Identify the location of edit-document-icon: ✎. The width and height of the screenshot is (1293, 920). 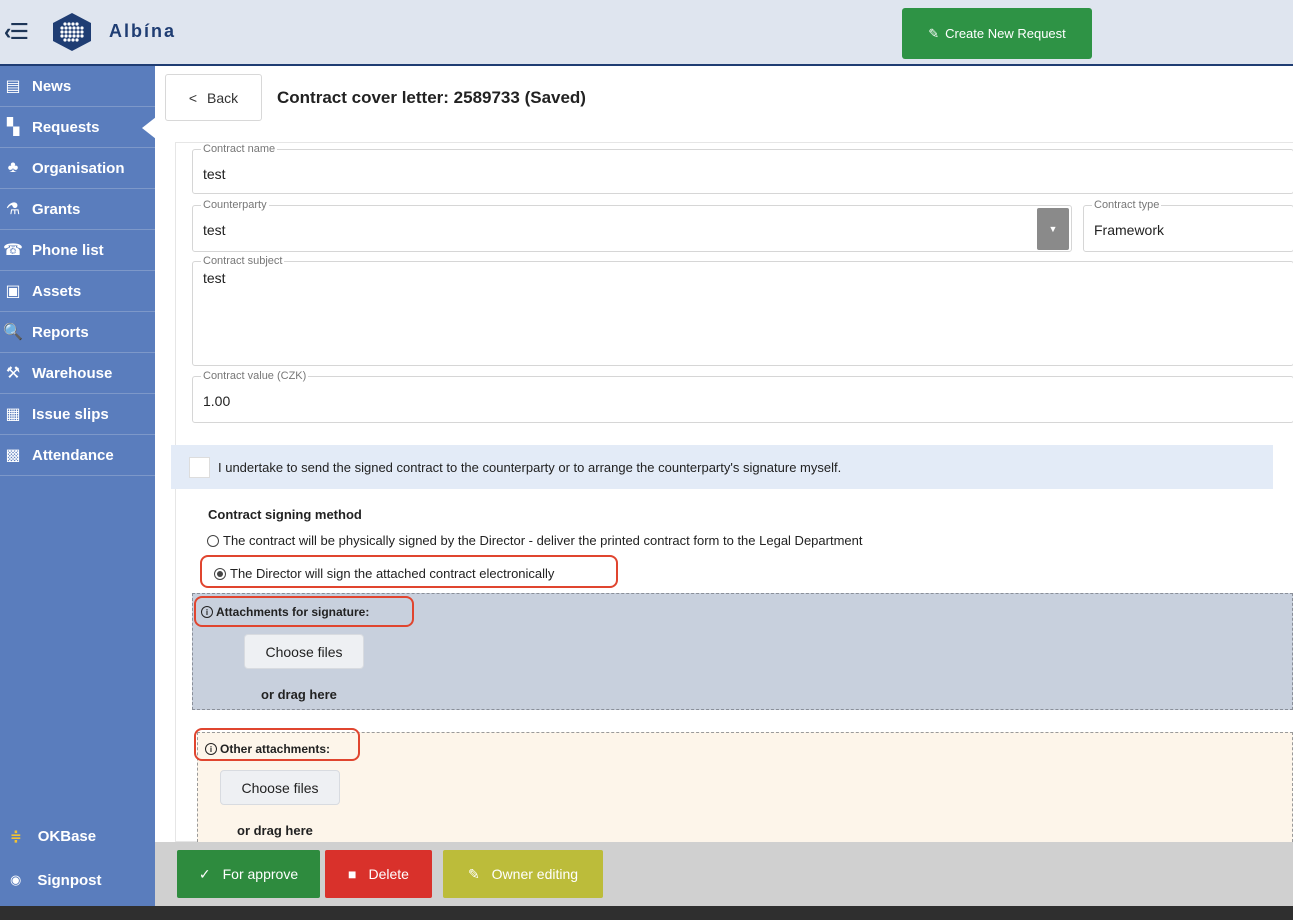
(934, 33).